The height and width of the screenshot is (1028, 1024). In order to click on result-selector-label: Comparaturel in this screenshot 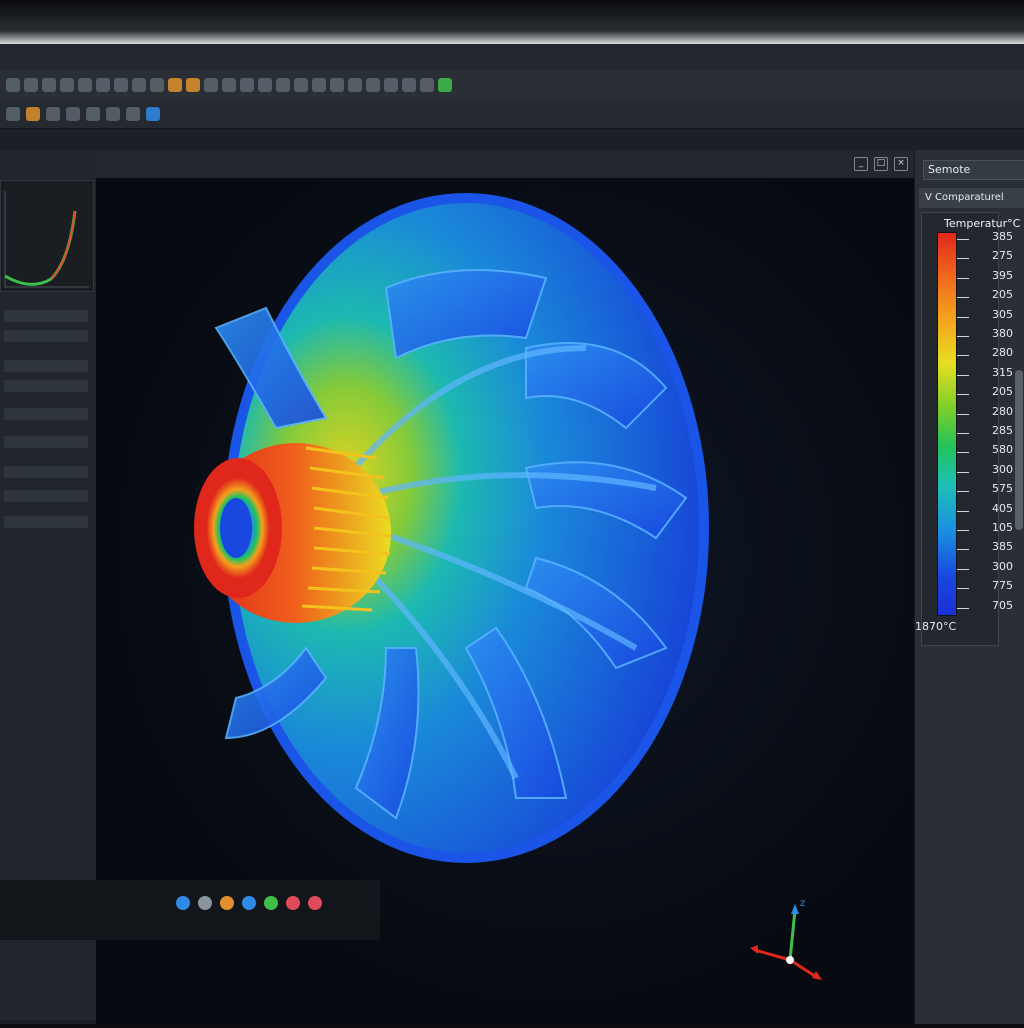, I will do `click(969, 197)`.